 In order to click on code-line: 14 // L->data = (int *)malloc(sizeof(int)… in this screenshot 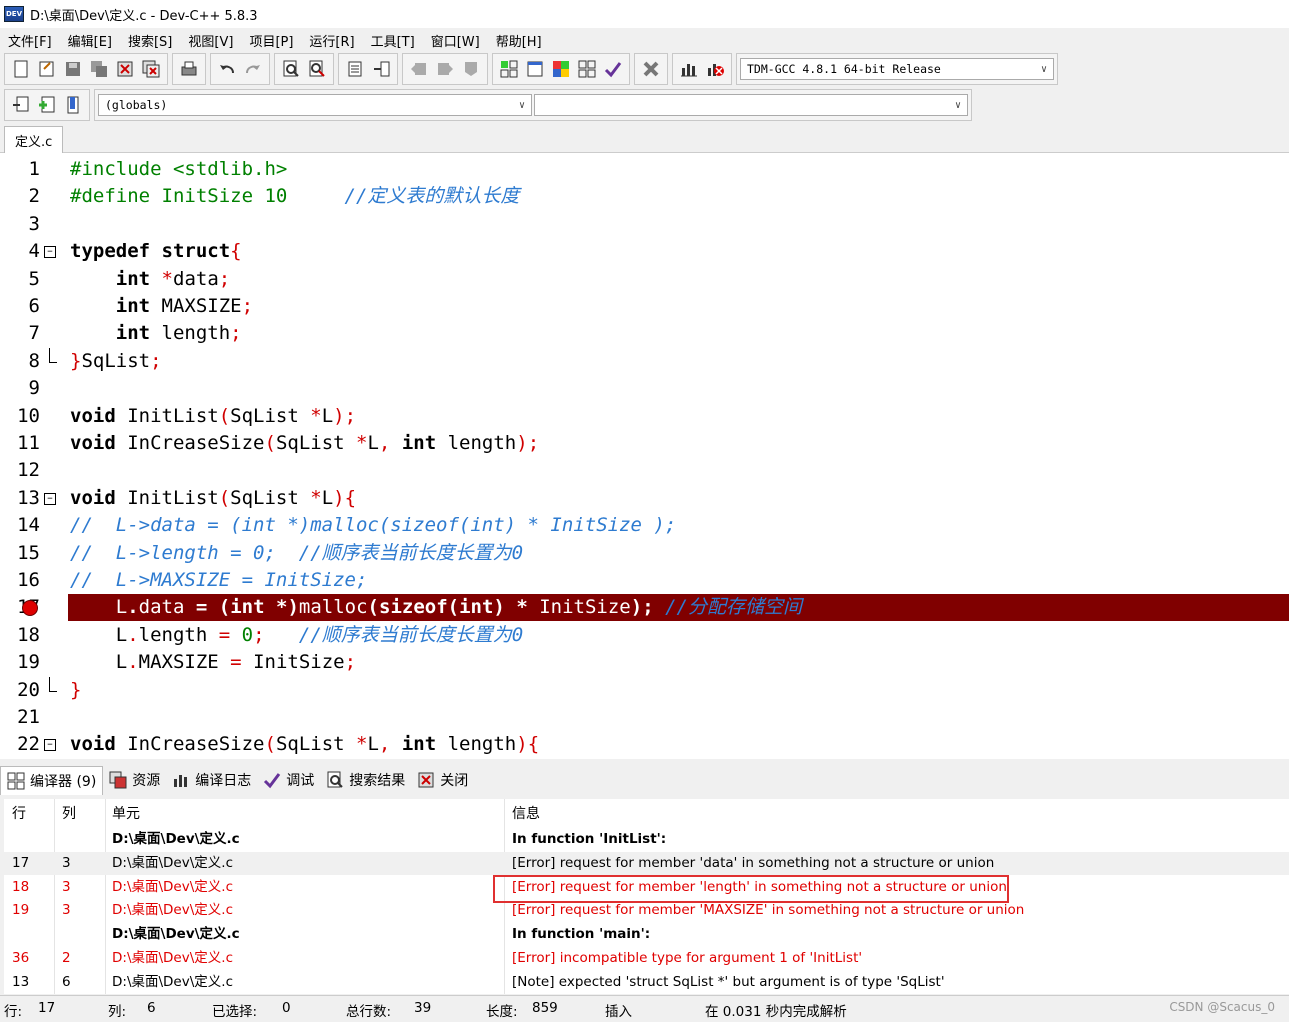, I will do `click(644, 525)`.